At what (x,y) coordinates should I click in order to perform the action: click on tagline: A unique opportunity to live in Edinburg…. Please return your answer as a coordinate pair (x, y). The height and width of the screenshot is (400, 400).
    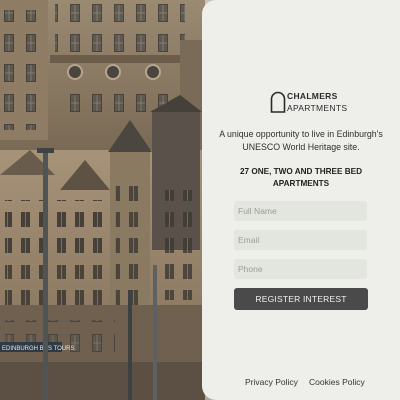
    Looking at the image, I should click on (301, 140).